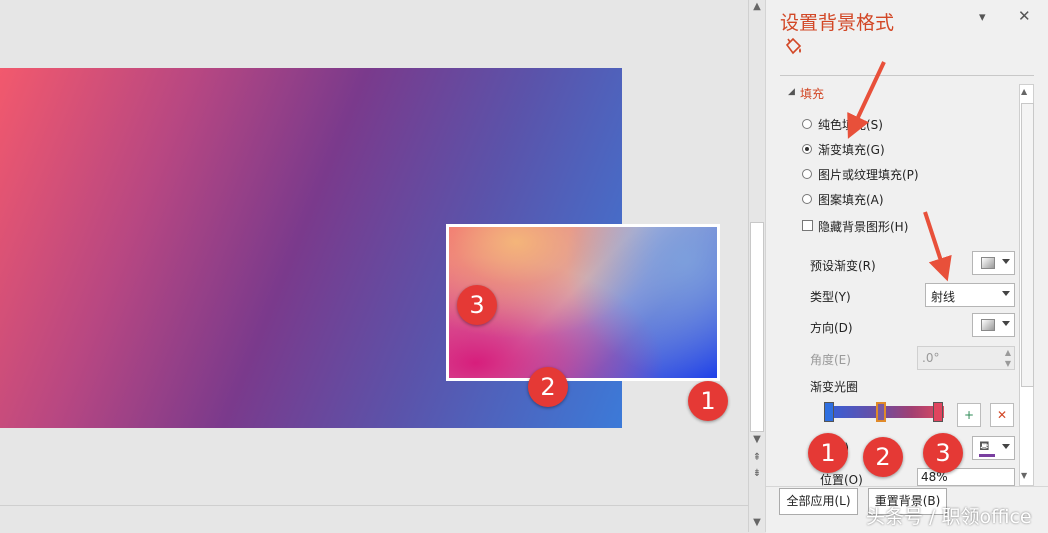 This screenshot has height=533, width=1048. What do you see at coordinates (937, 246) in the screenshot?
I see `arrow-to-type-select` at bounding box center [937, 246].